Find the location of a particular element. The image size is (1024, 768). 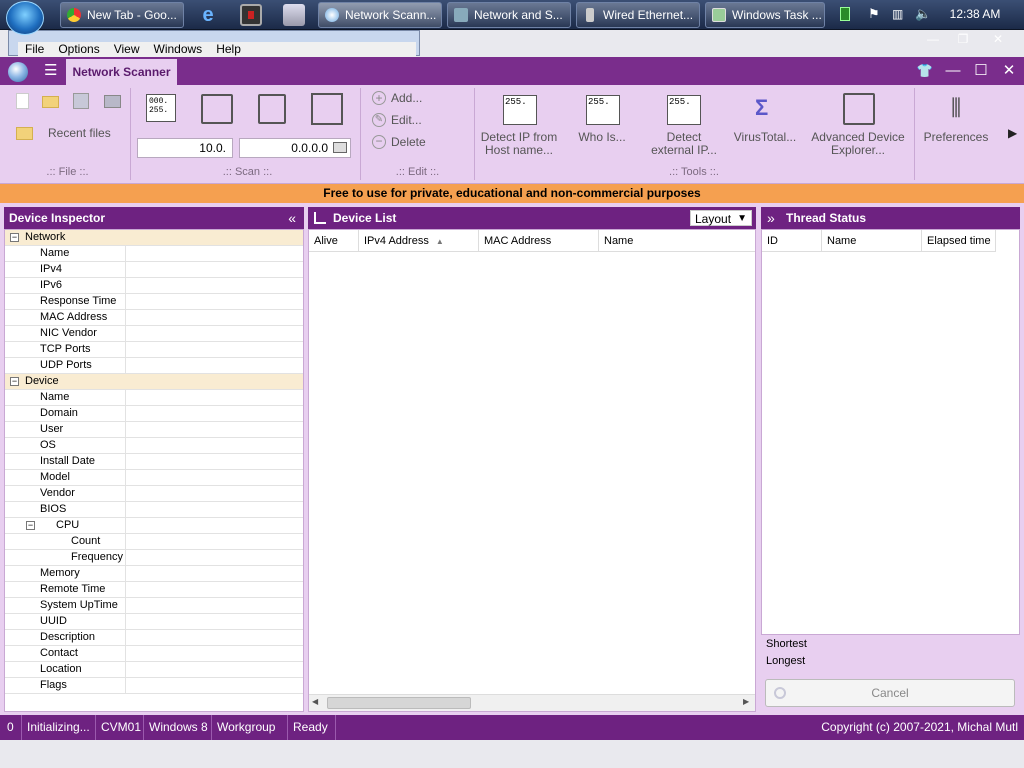

inspector-property-row: UUID is located at coordinates (154, 622).